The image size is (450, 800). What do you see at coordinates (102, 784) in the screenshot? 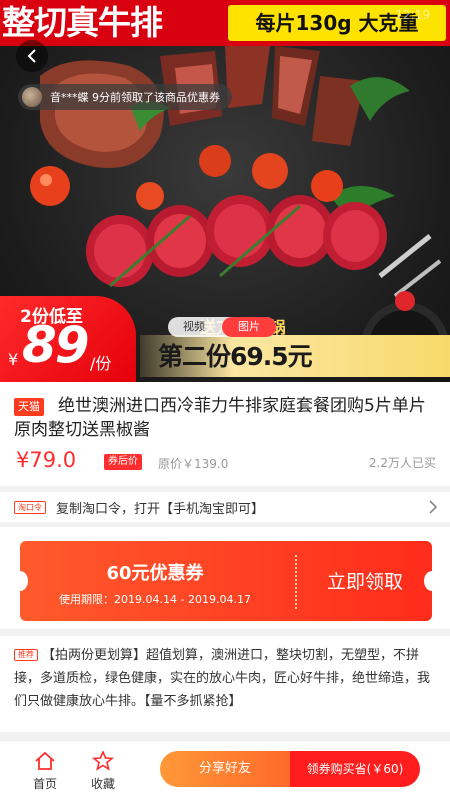
I see `favorite-tab-label: 收藏` at bounding box center [102, 784].